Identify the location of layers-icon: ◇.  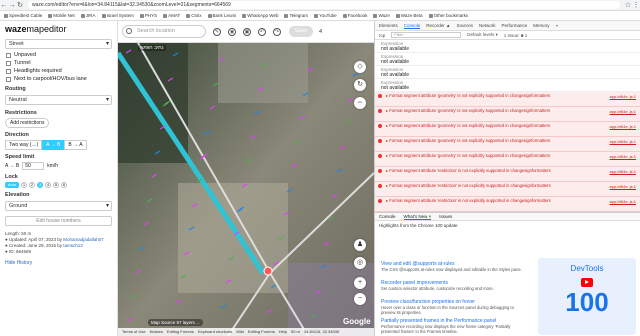
(360, 67).